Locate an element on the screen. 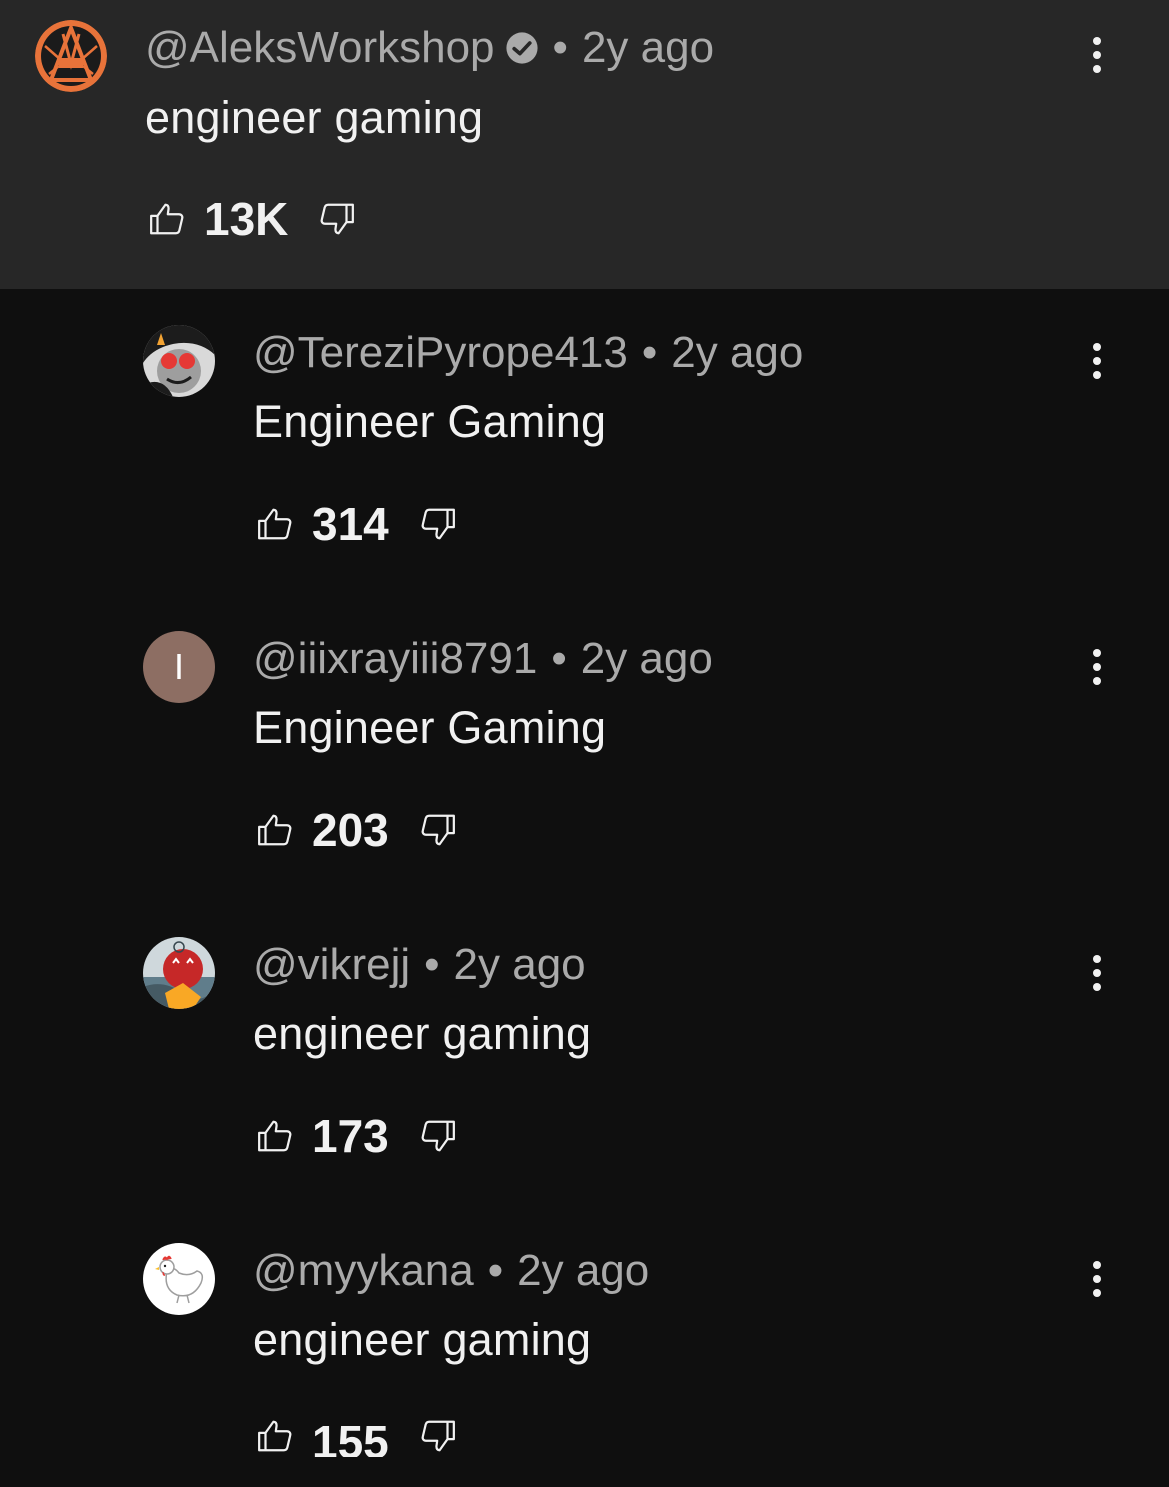  avatar-letter: I is located at coordinates (178, 666).